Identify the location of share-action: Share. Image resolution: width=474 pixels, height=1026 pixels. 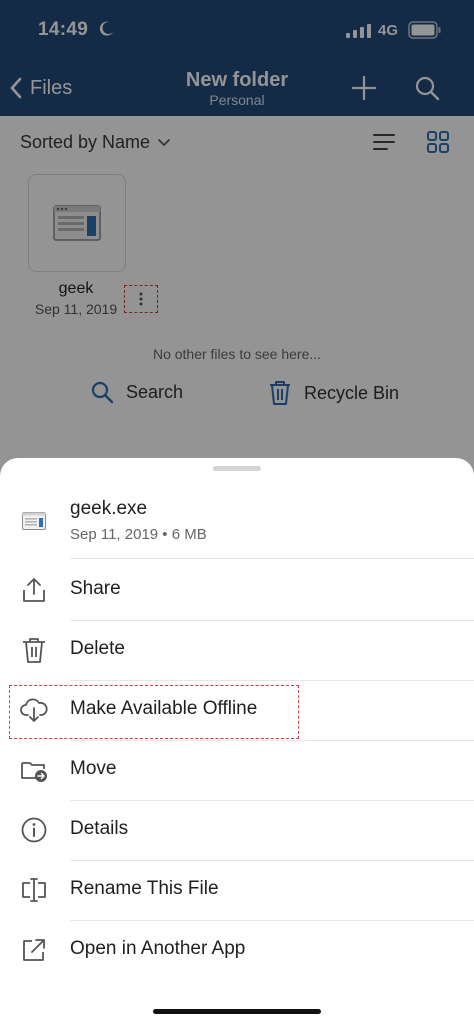
(237, 590).